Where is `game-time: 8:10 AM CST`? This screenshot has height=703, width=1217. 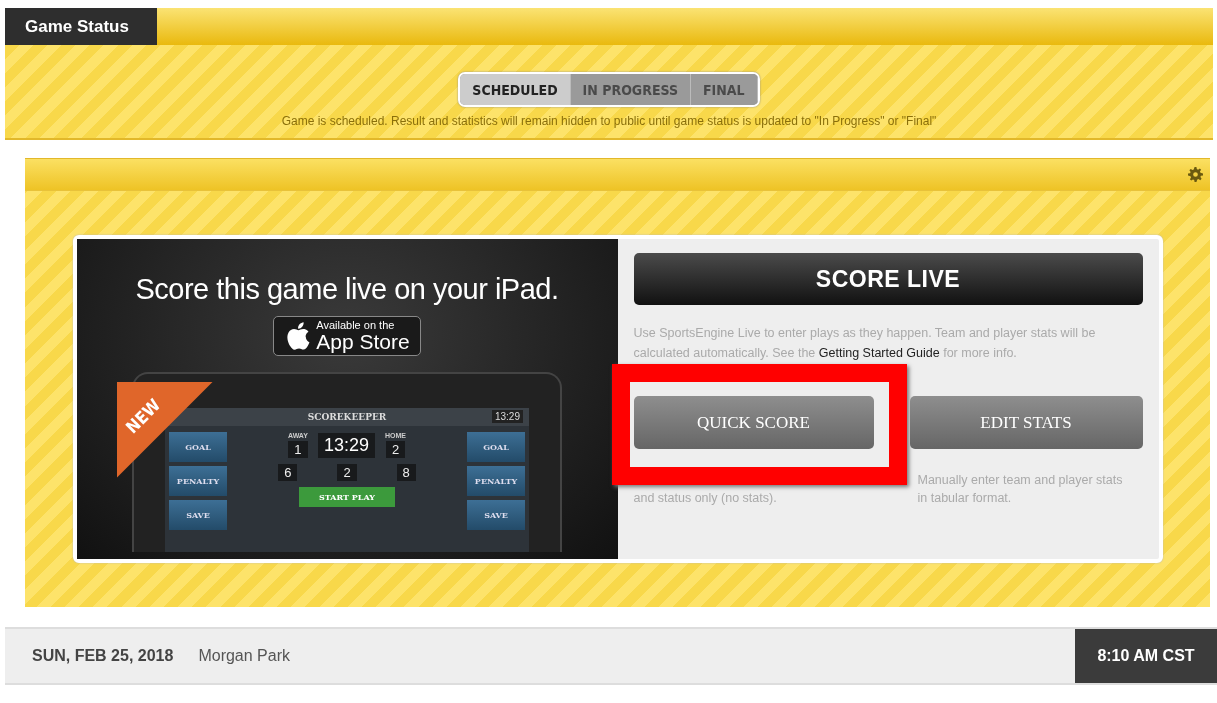
game-time: 8:10 AM CST is located at coordinates (1146, 656).